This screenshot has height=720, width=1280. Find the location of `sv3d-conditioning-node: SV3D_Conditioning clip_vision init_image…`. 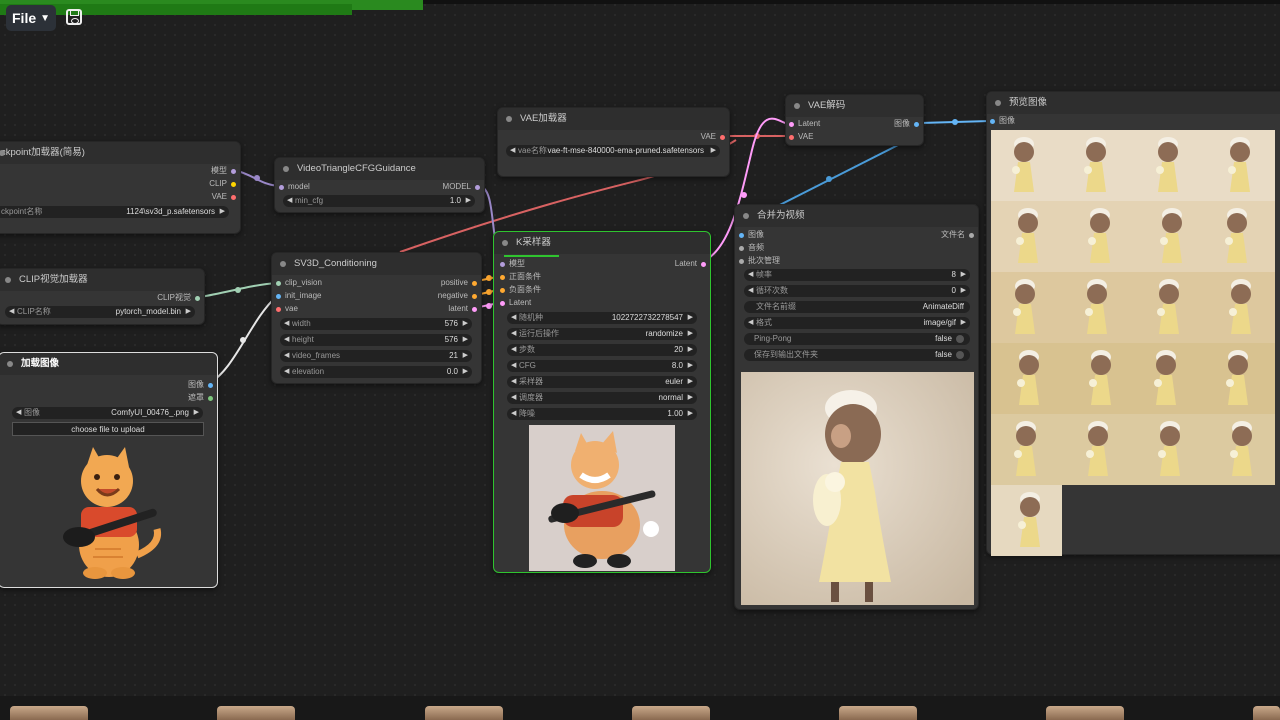

sv3d-conditioning-node: SV3D_Conditioning clip_vision init_image… is located at coordinates (376, 318).